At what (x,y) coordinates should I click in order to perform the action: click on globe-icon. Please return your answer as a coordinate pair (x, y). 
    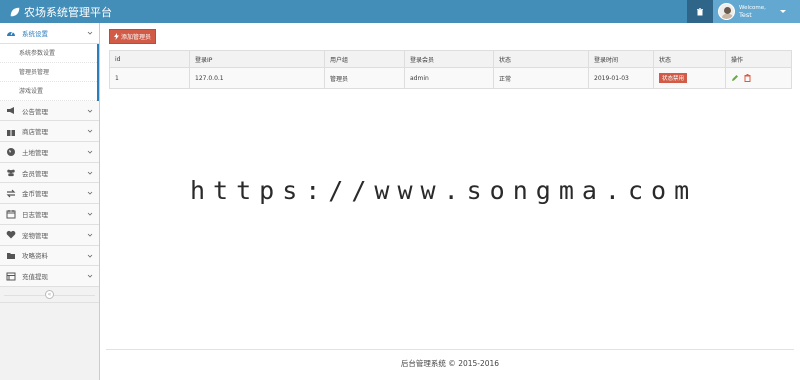
    Looking at the image, I should click on (11, 152).